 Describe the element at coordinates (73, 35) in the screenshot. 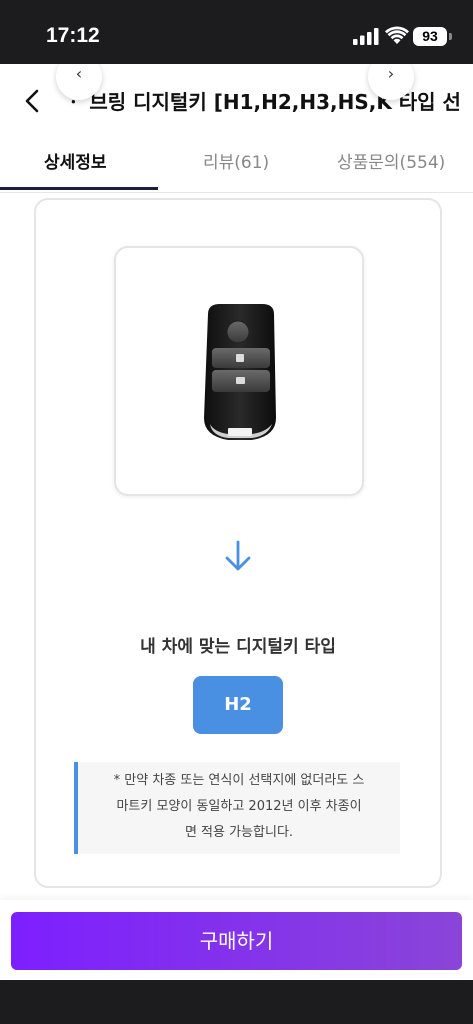

I see `status-time: 17:12` at that location.